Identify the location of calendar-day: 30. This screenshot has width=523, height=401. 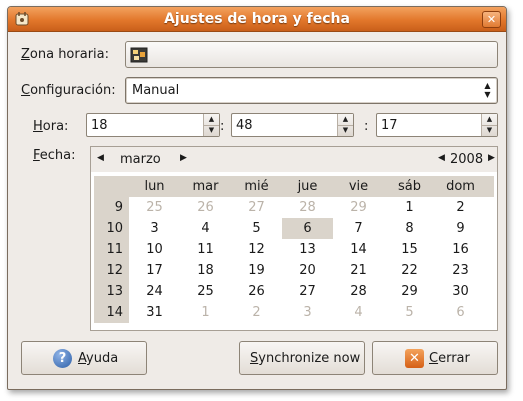
(460, 291).